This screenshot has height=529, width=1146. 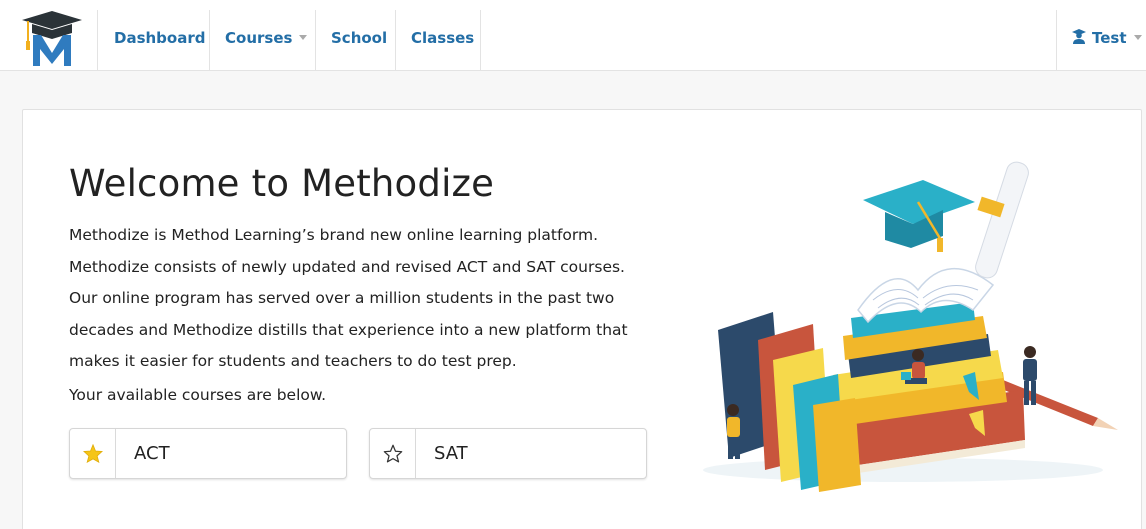 What do you see at coordinates (359, 35) in the screenshot?
I see `nav-school: School` at bounding box center [359, 35].